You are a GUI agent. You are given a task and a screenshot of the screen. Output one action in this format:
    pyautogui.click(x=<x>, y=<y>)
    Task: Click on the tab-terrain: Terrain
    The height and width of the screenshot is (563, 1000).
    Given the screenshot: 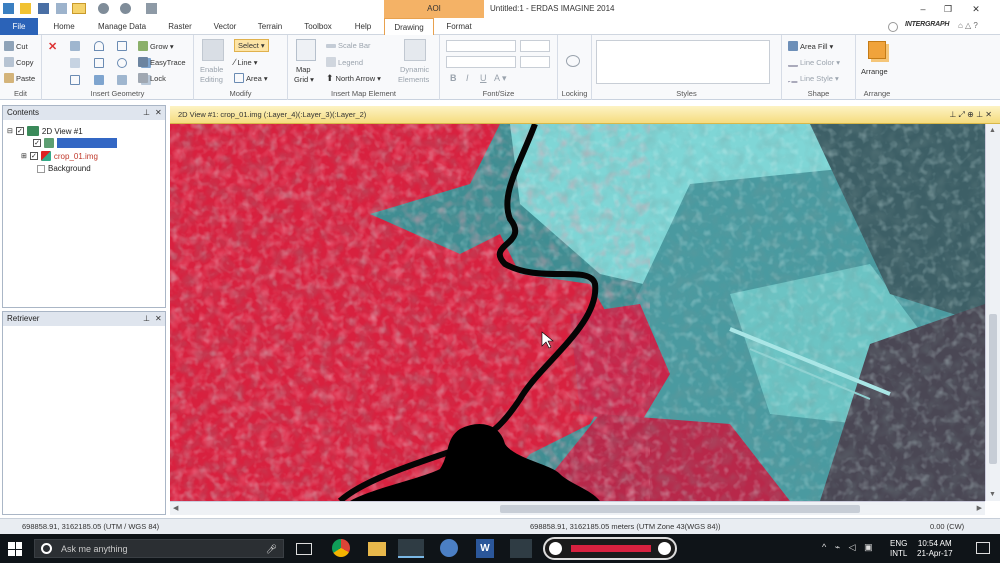 What is the action you would take?
    pyautogui.click(x=270, y=26)
    